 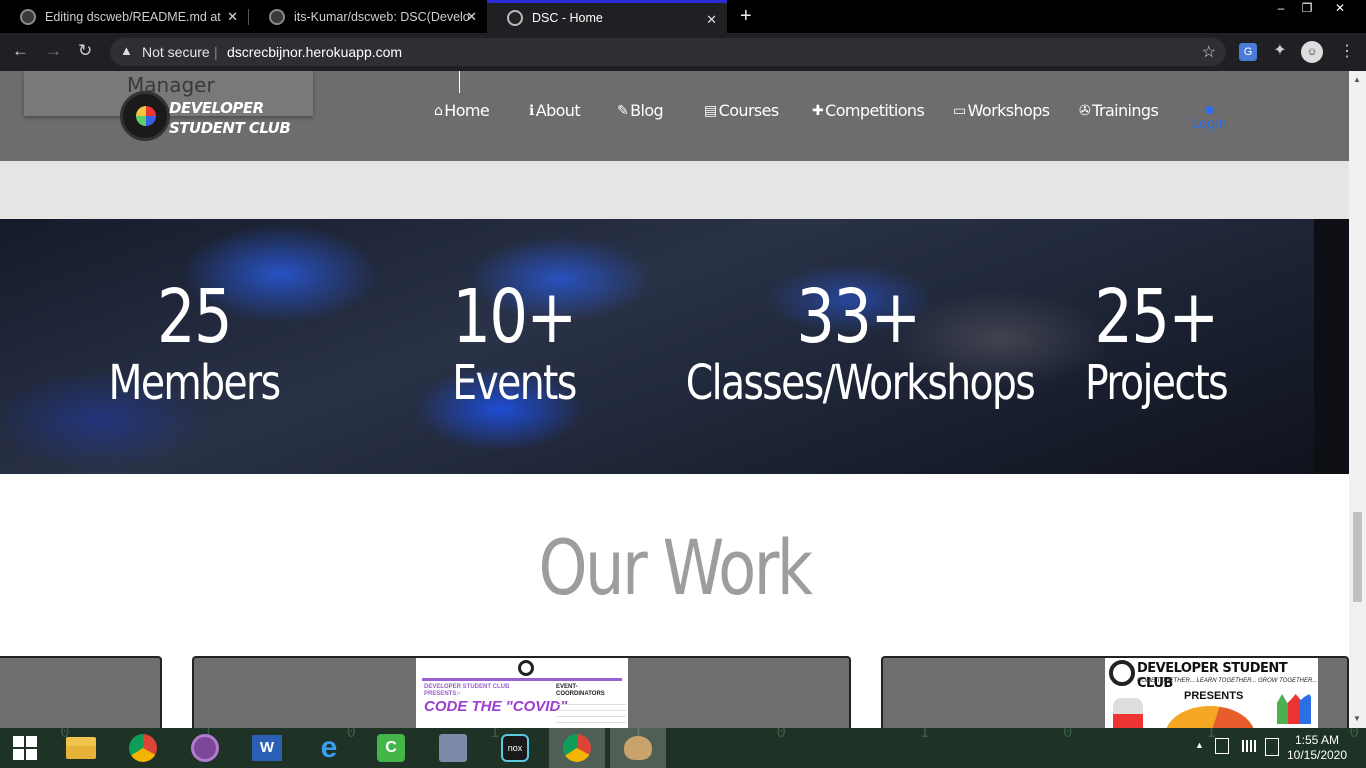 What do you see at coordinates (267, 748) in the screenshot?
I see `word-icon: W` at bounding box center [267, 748].